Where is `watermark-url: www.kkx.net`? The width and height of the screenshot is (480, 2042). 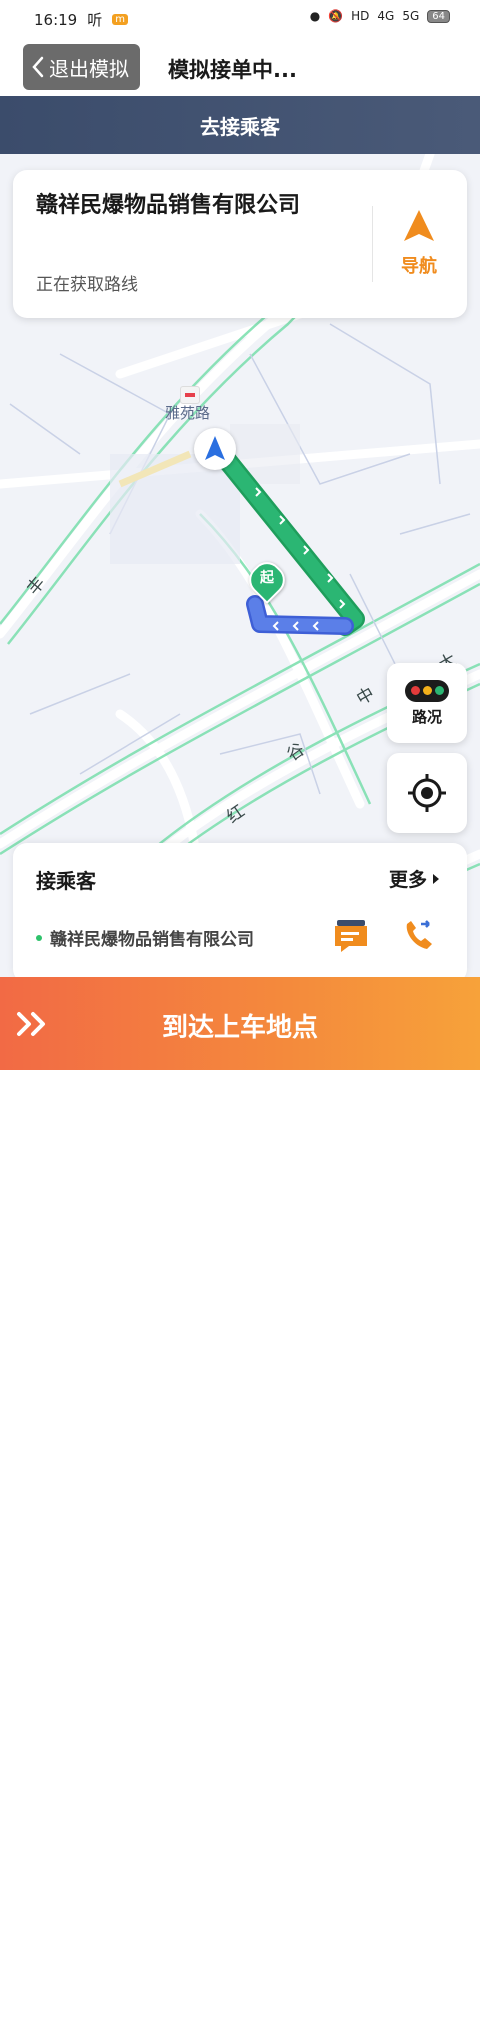
watermark-url: www.kkx.net is located at coordinates (414, 2035).